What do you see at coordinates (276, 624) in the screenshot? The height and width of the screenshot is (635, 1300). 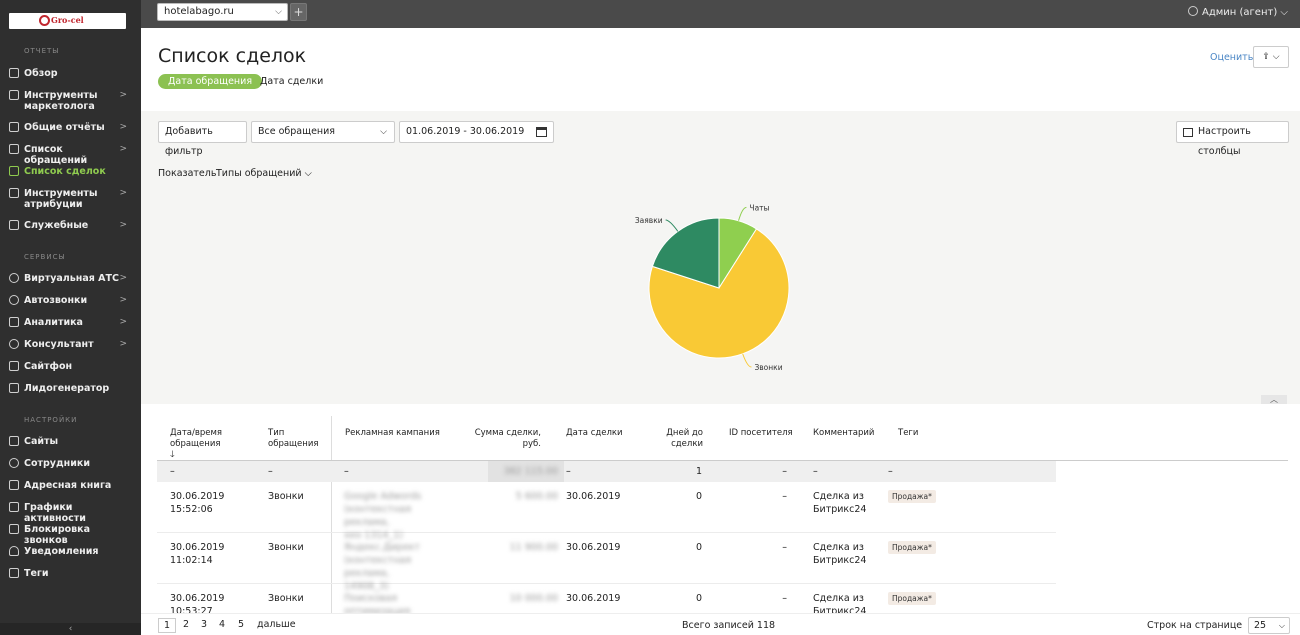 I see `next-page-link: дальше` at bounding box center [276, 624].